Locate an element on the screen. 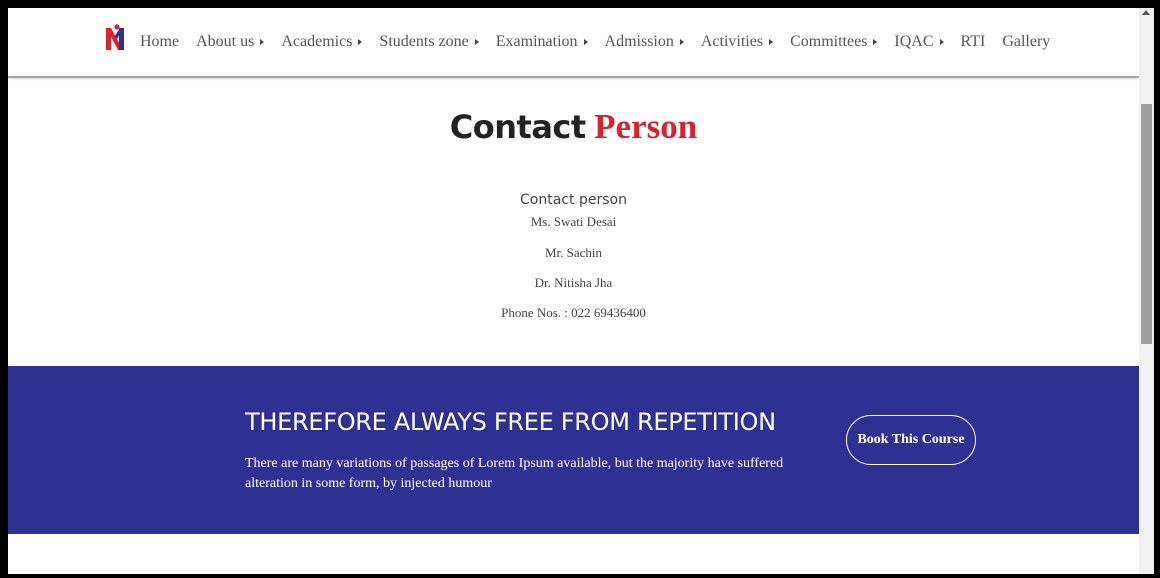 This screenshot has height=578, width=1160. nav-item-label: Academics is located at coordinates (317, 41).